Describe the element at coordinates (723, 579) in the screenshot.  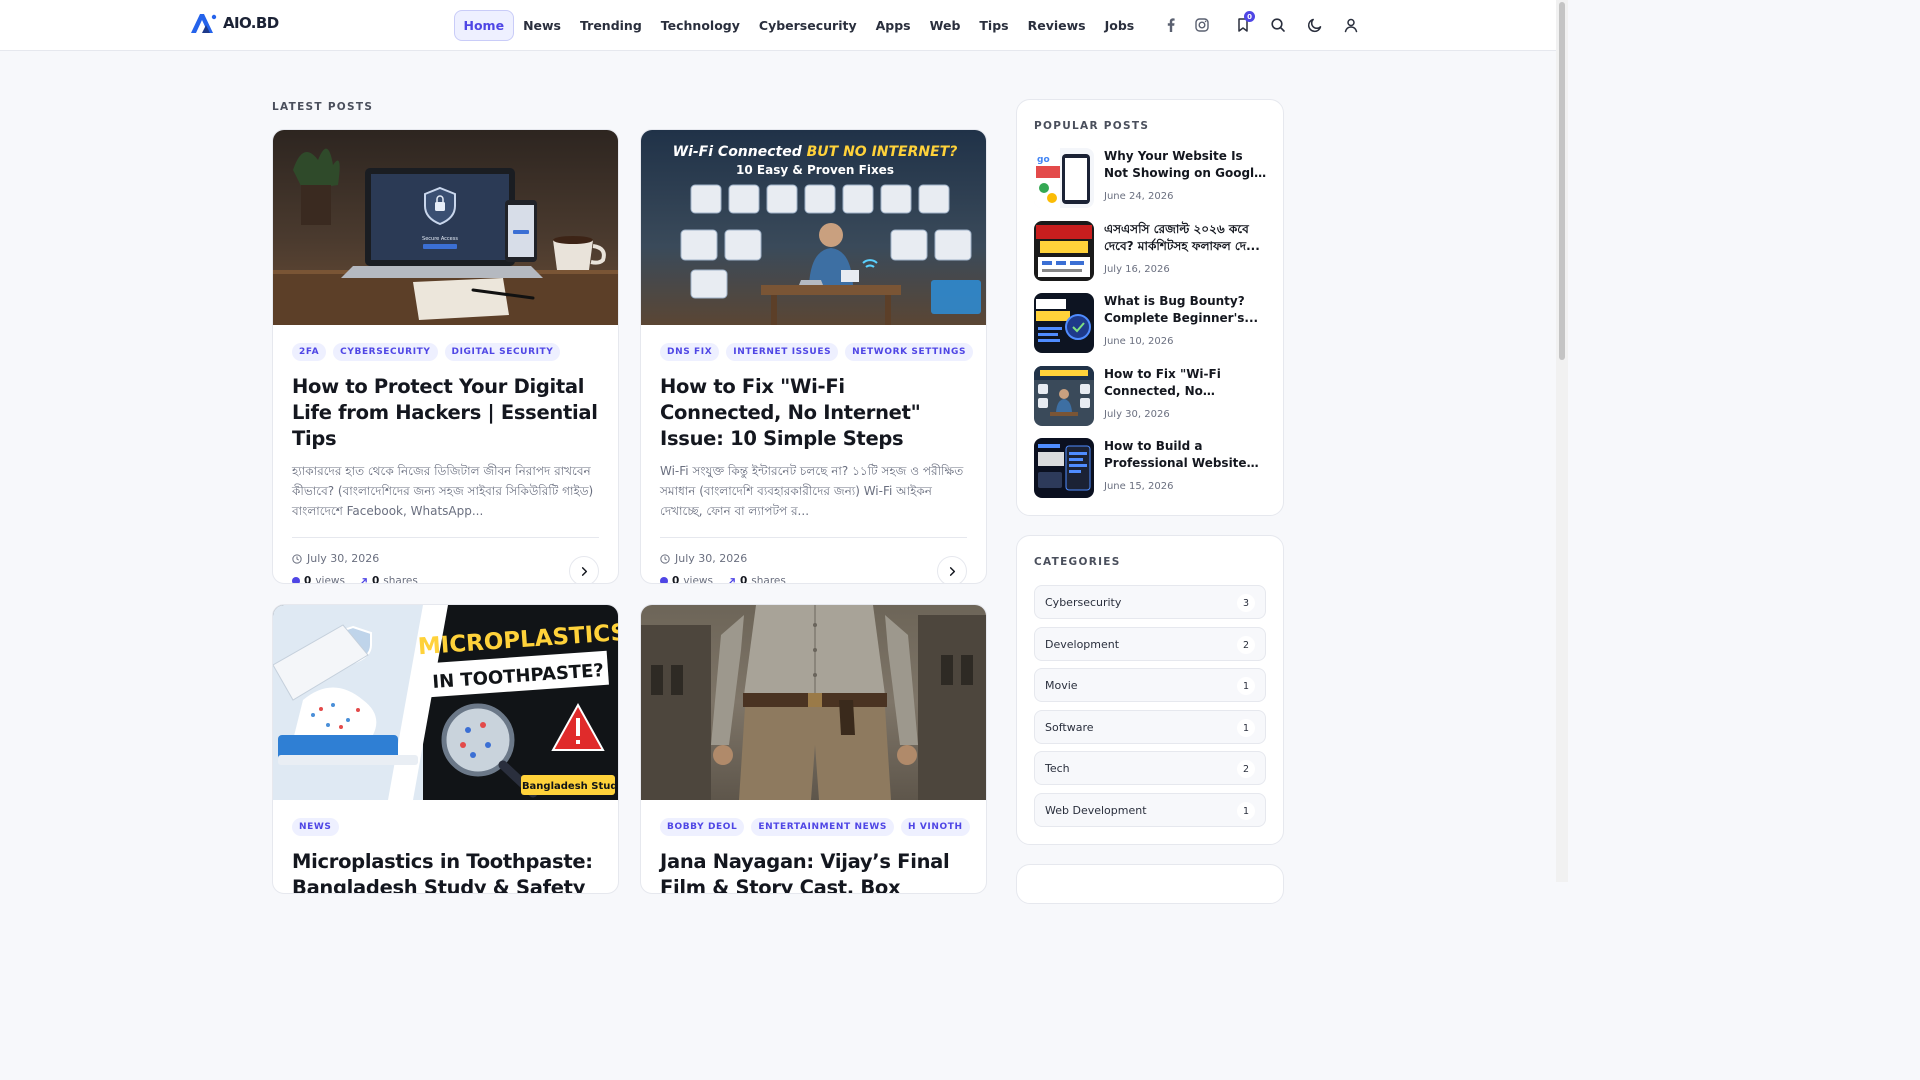
I see `post-stats: 0 views 0 shares` at that location.